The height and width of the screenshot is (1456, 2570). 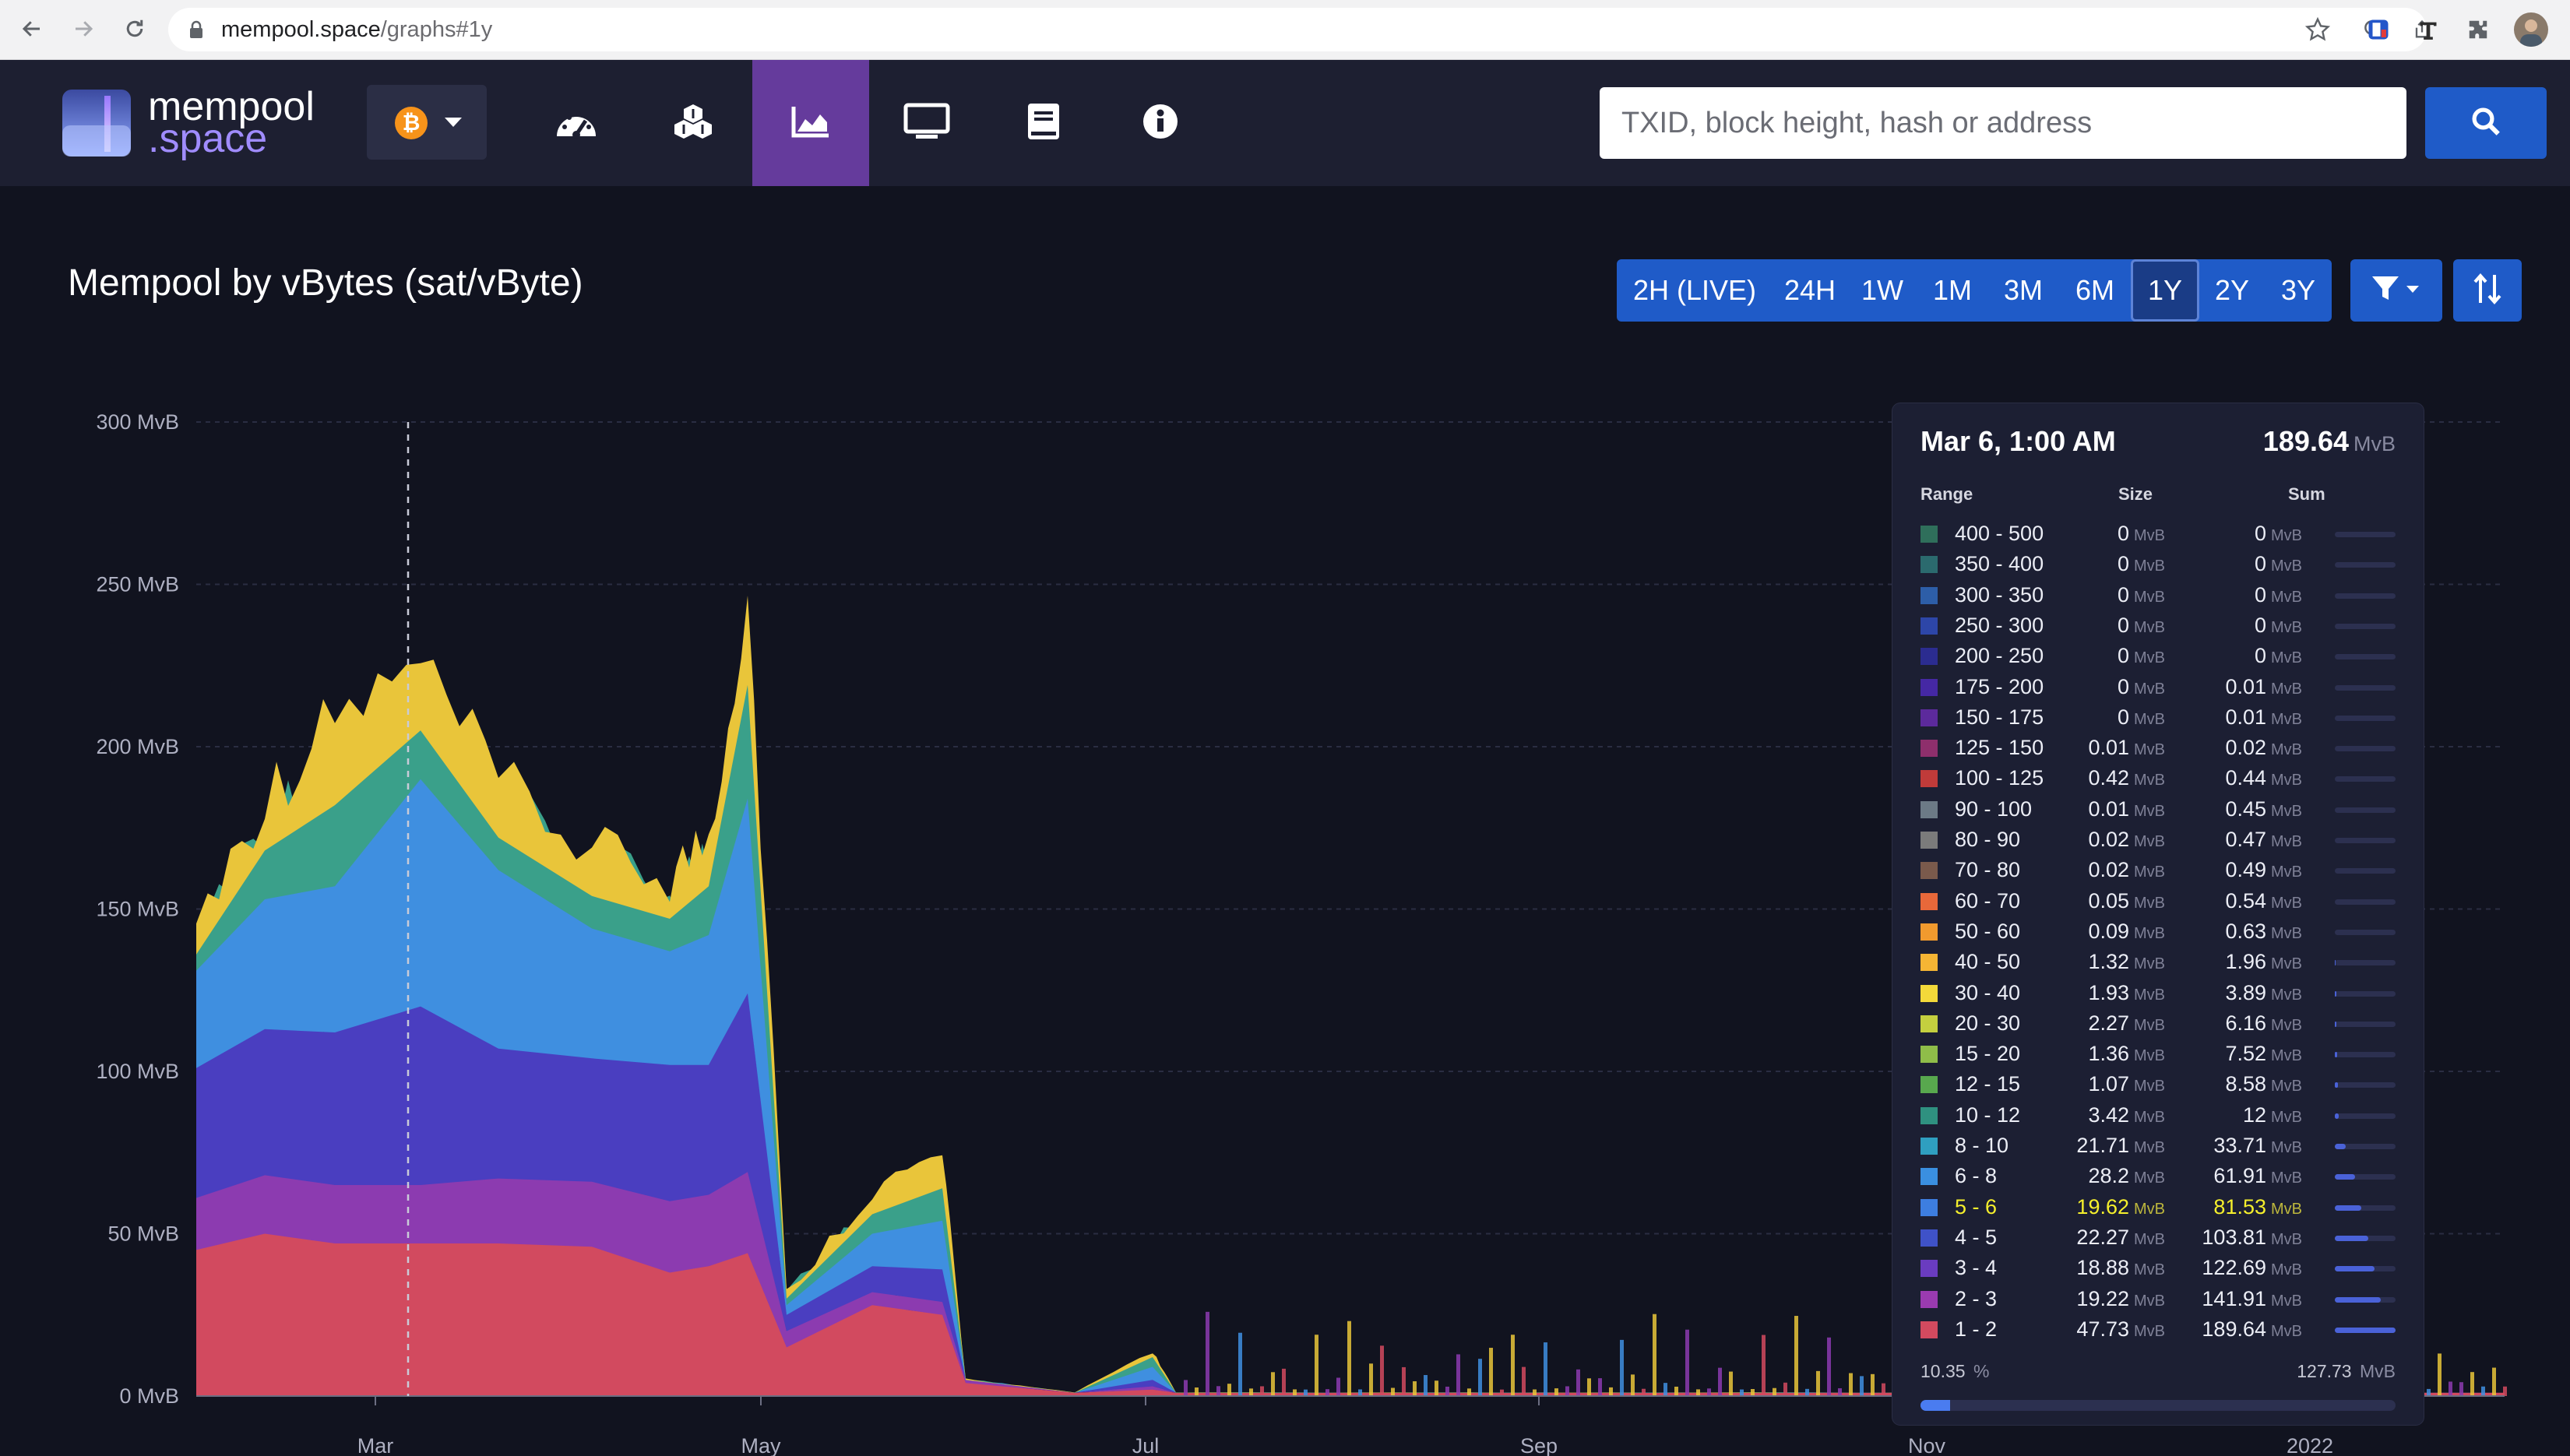 What do you see at coordinates (2000, 564) in the screenshot?
I see `tooltip-range-label: 350 - 400` at bounding box center [2000, 564].